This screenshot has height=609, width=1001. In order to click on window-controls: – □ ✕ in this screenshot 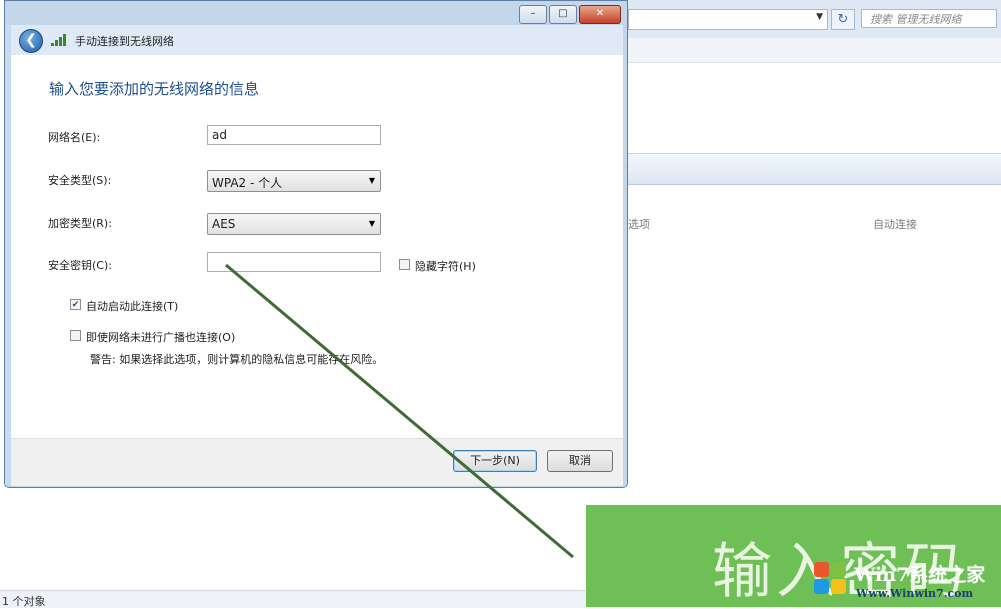, I will do `click(570, 14)`.